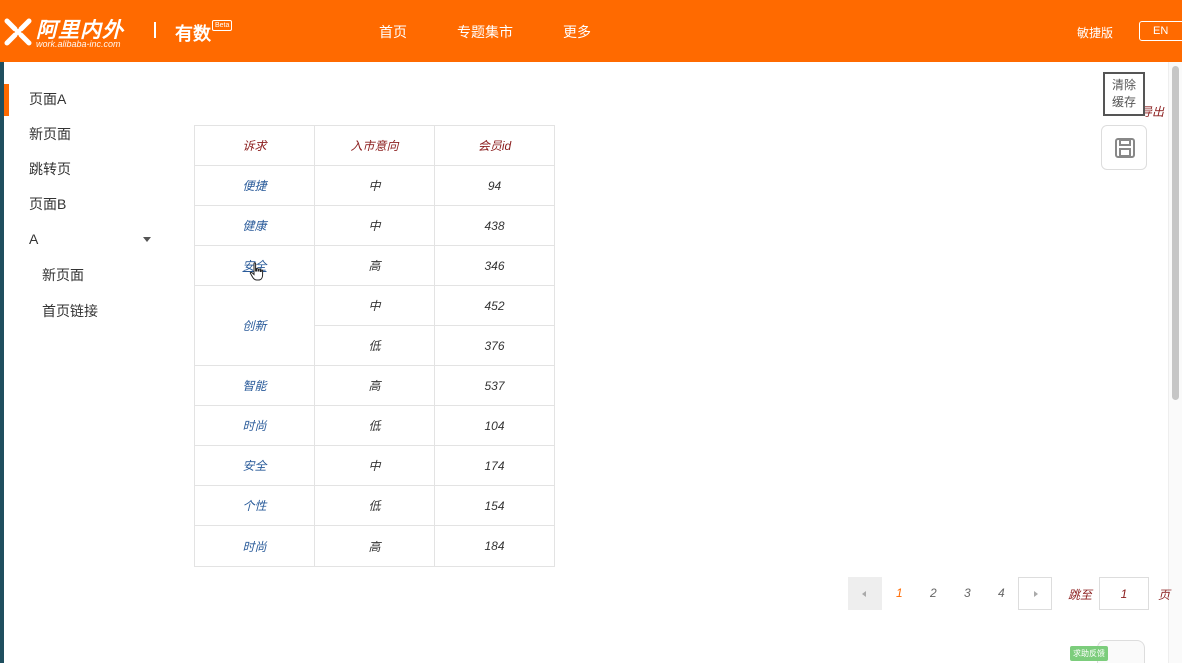 Image resolution: width=1182 pixels, height=663 pixels. What do you see at coordinates (1080, 595) in the screenshot?
I see `jump-to-label: 跳至` at bounding box center [1080, 595].